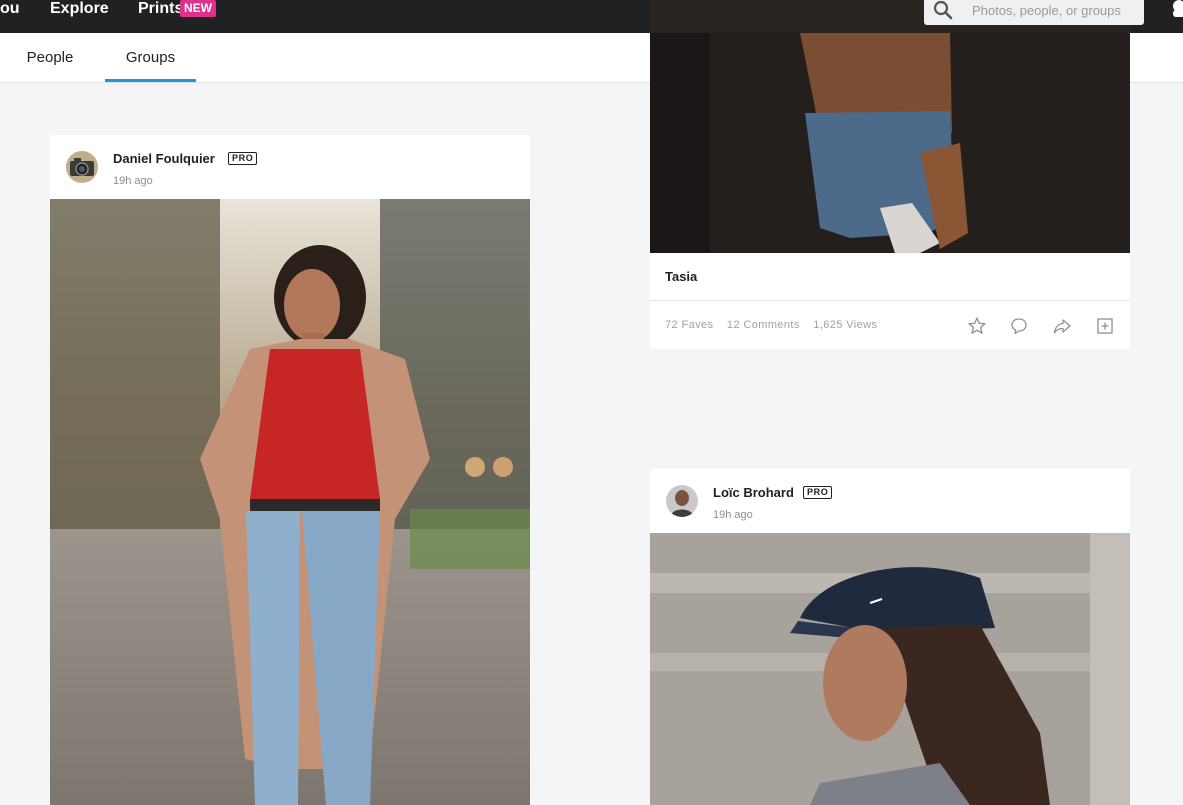 This screenshot has width=1183, height=805. I want to click on search-box, so click(1034, 12).